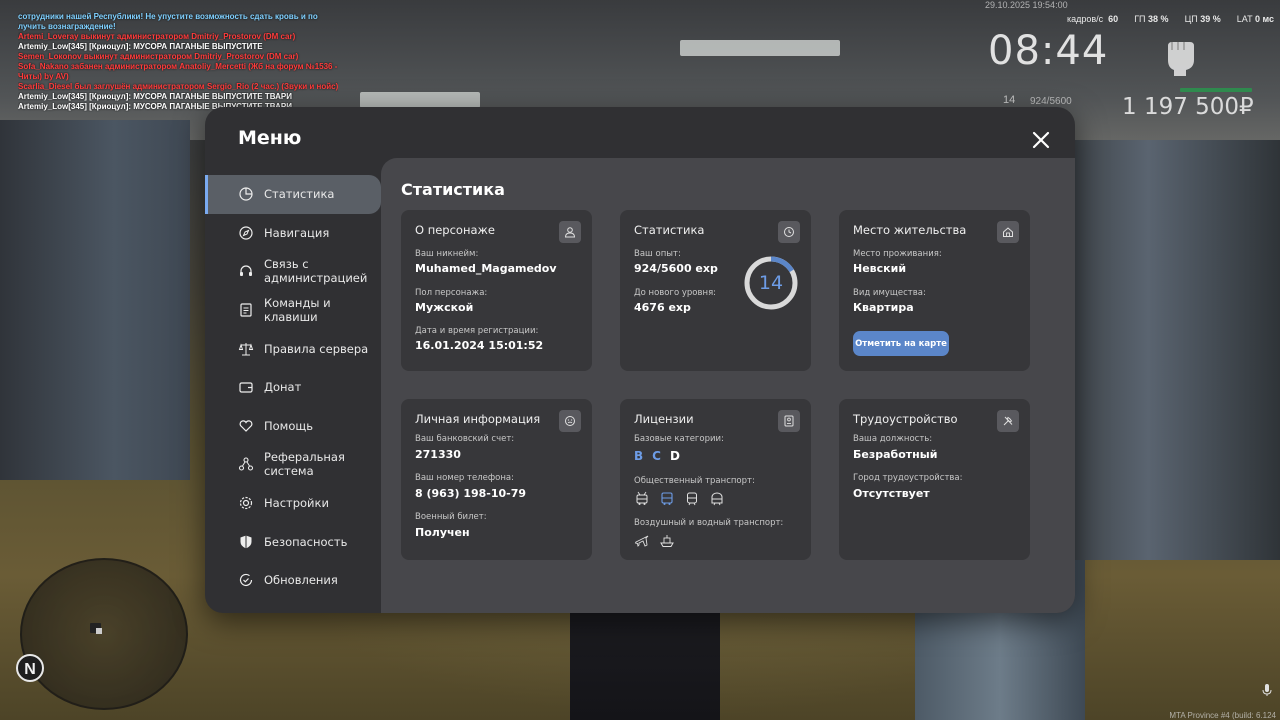 The image size is (1280, 720). I want to click on sidebar-item-label: Статистика, so click(299, 194).